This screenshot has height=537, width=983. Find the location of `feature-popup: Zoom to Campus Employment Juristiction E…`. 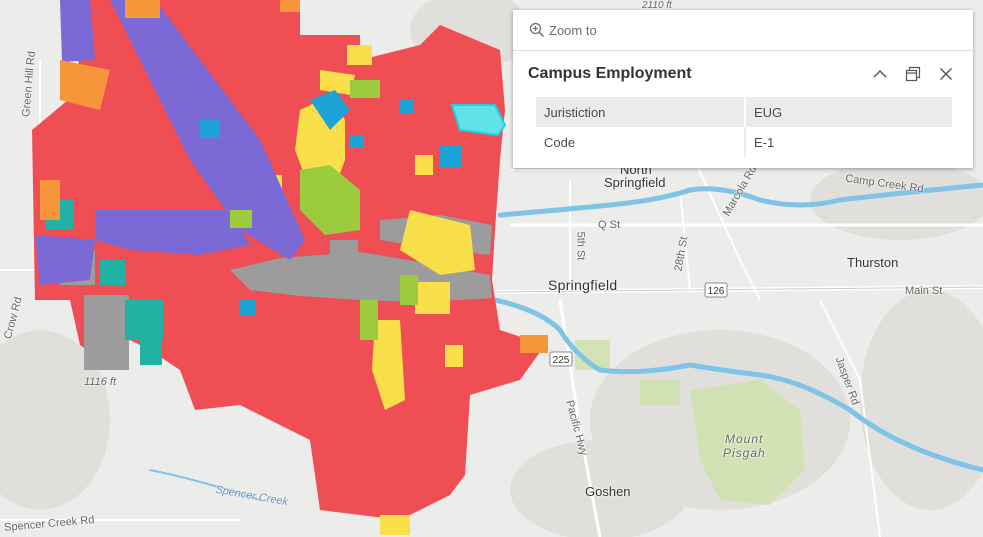

feature-popup: Zoom to Campus Employment Juristiction E… is located at coordinates (743, 89).